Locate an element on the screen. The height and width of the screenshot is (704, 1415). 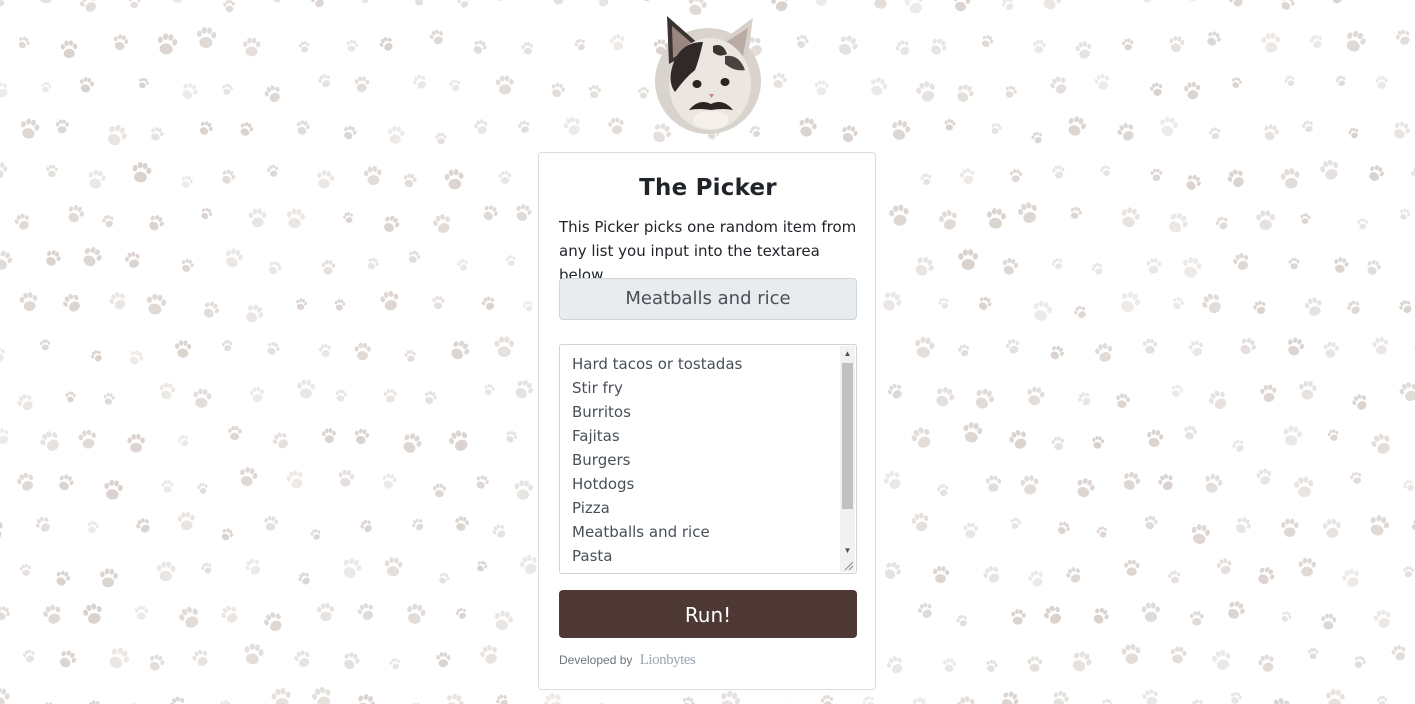
list-item: Stir fry is located at coordinates (704, 388).